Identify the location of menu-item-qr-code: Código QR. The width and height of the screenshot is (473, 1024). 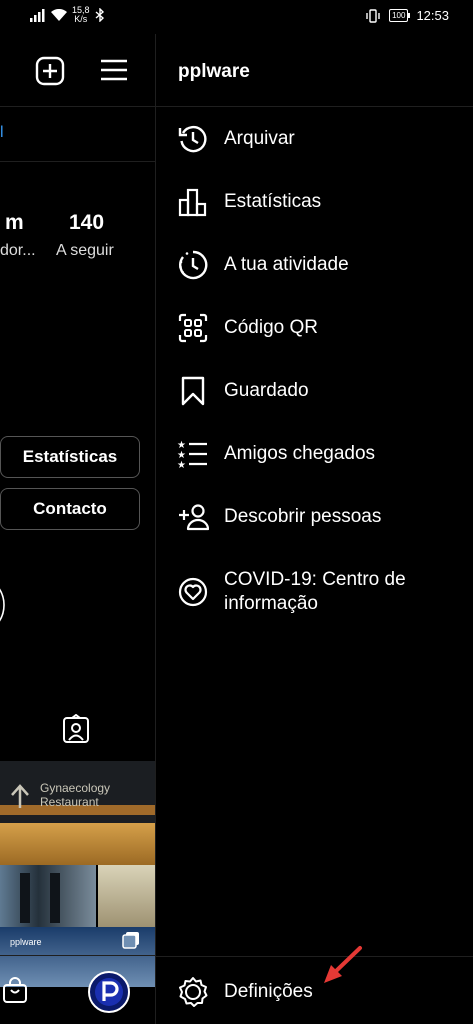
(314, 328).